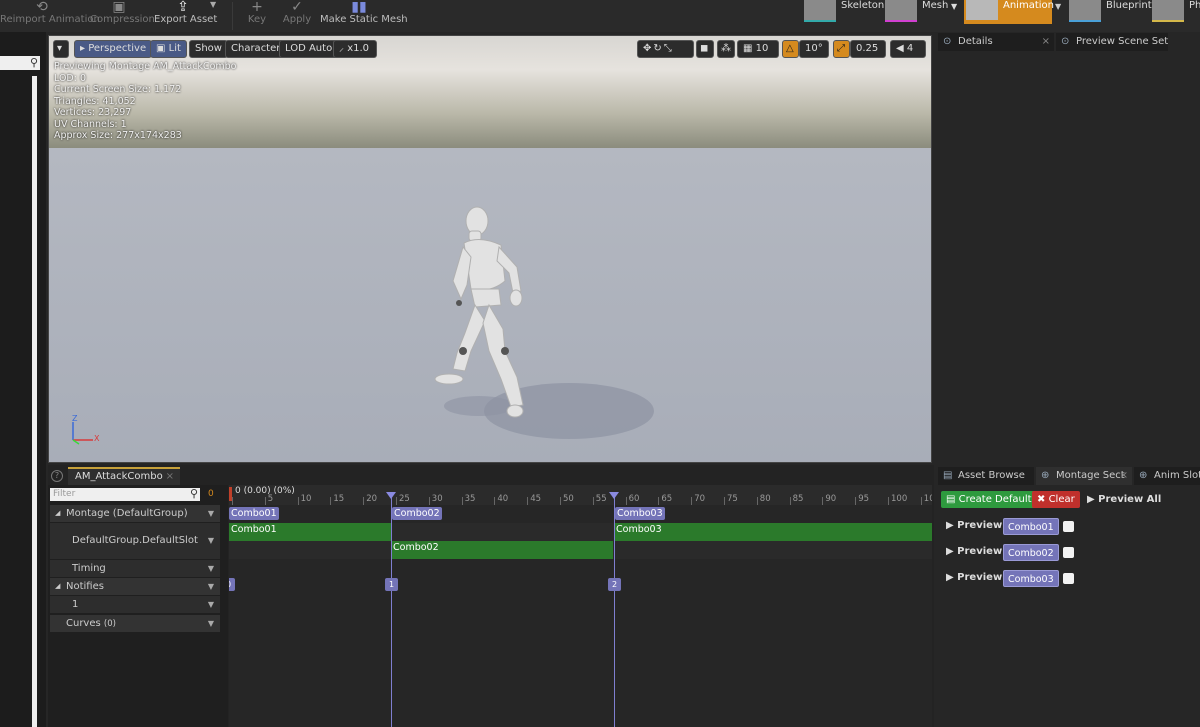  Describe the element at coordinates (705, 49) in the screenshot. I see `world-local-toggle: ◼` at that location.